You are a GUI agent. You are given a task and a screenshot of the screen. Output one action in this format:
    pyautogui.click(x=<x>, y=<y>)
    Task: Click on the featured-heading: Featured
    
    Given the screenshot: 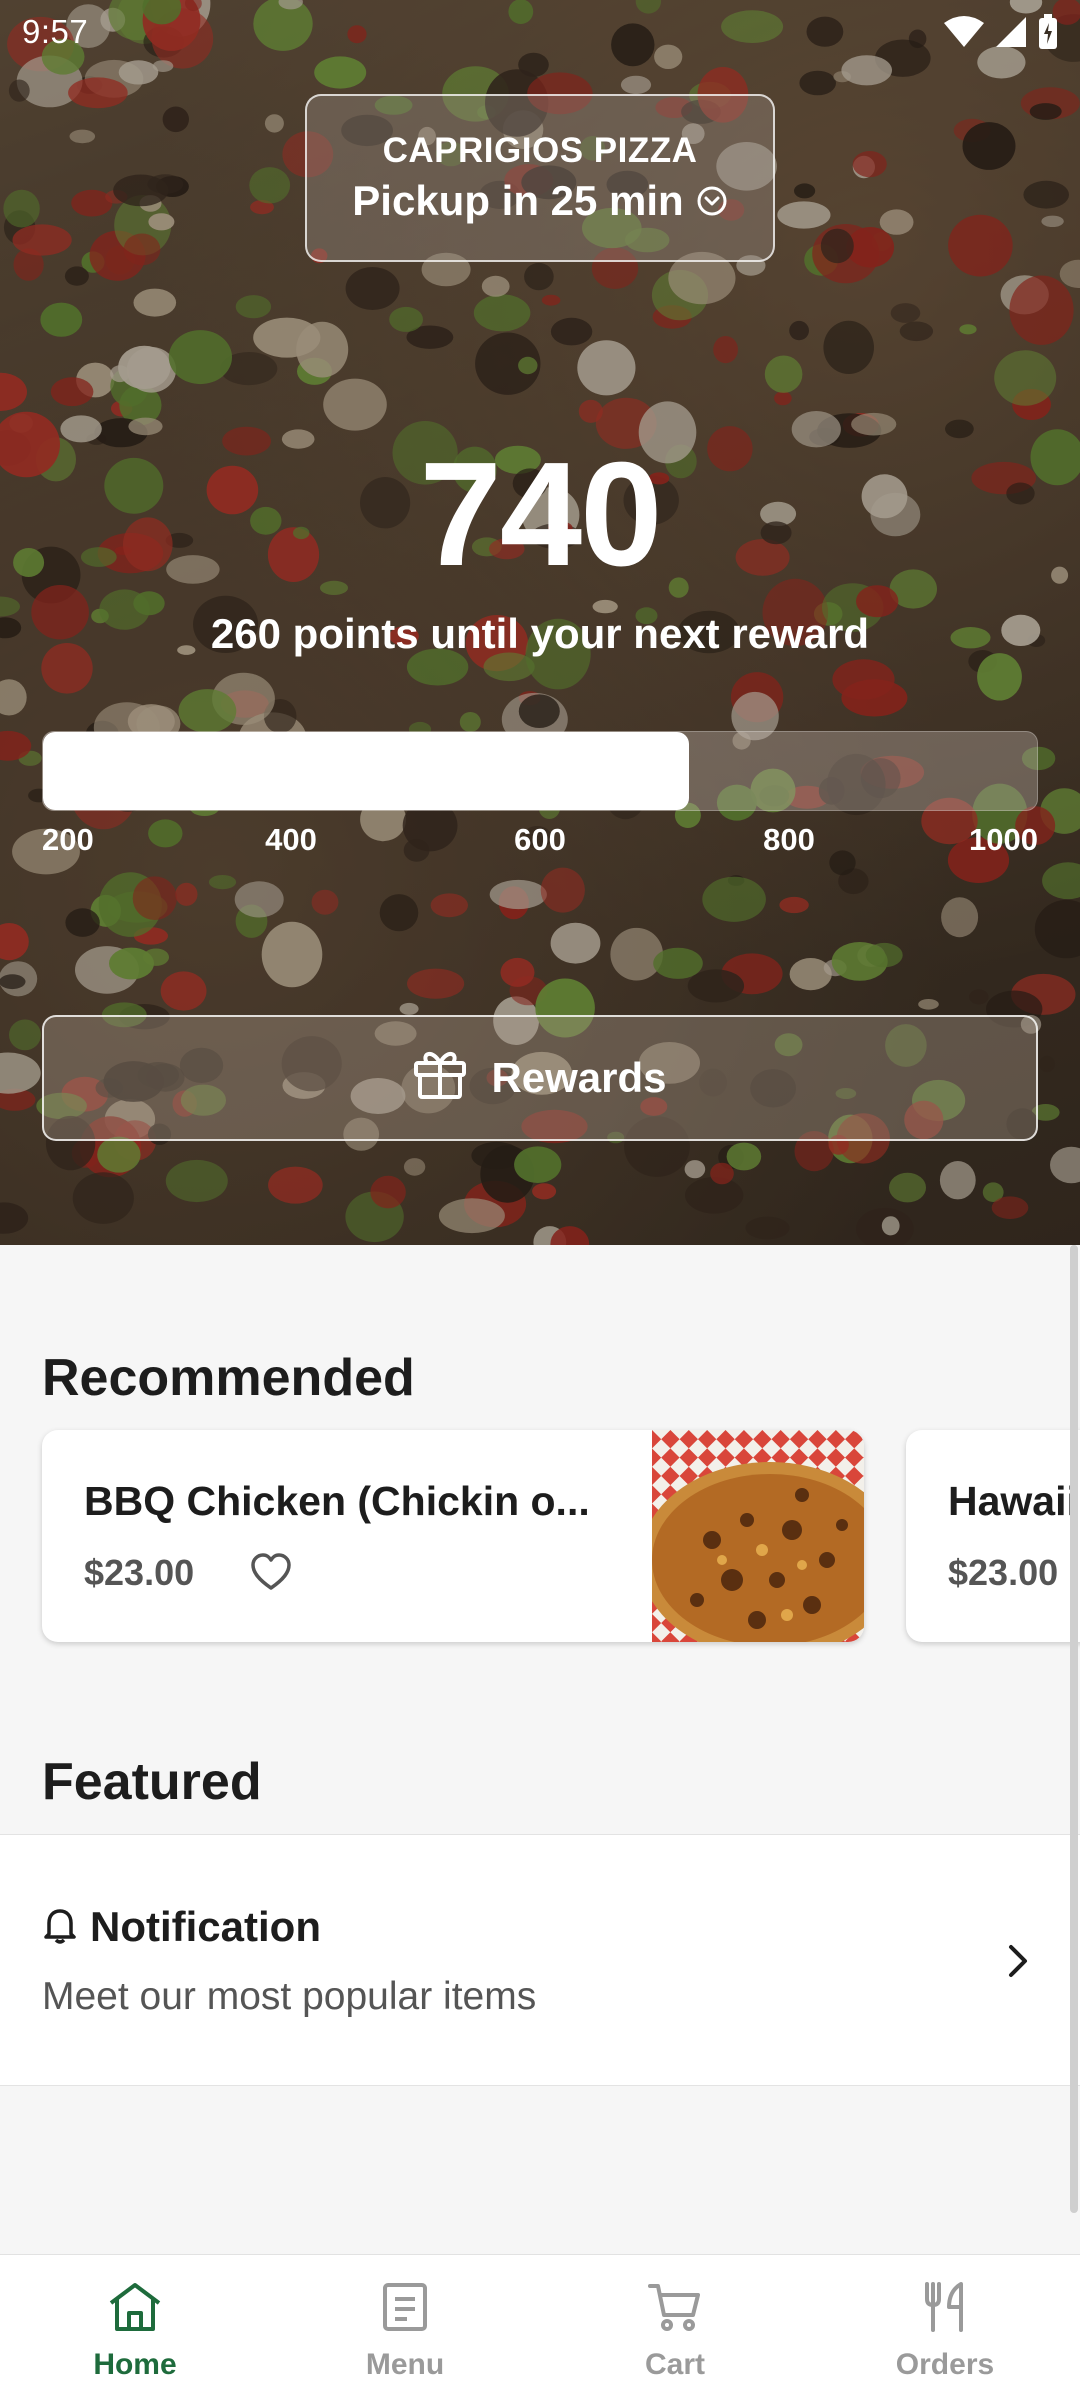 What is the action you would take?
    pyautogui.click(x=152, y=1782)
    